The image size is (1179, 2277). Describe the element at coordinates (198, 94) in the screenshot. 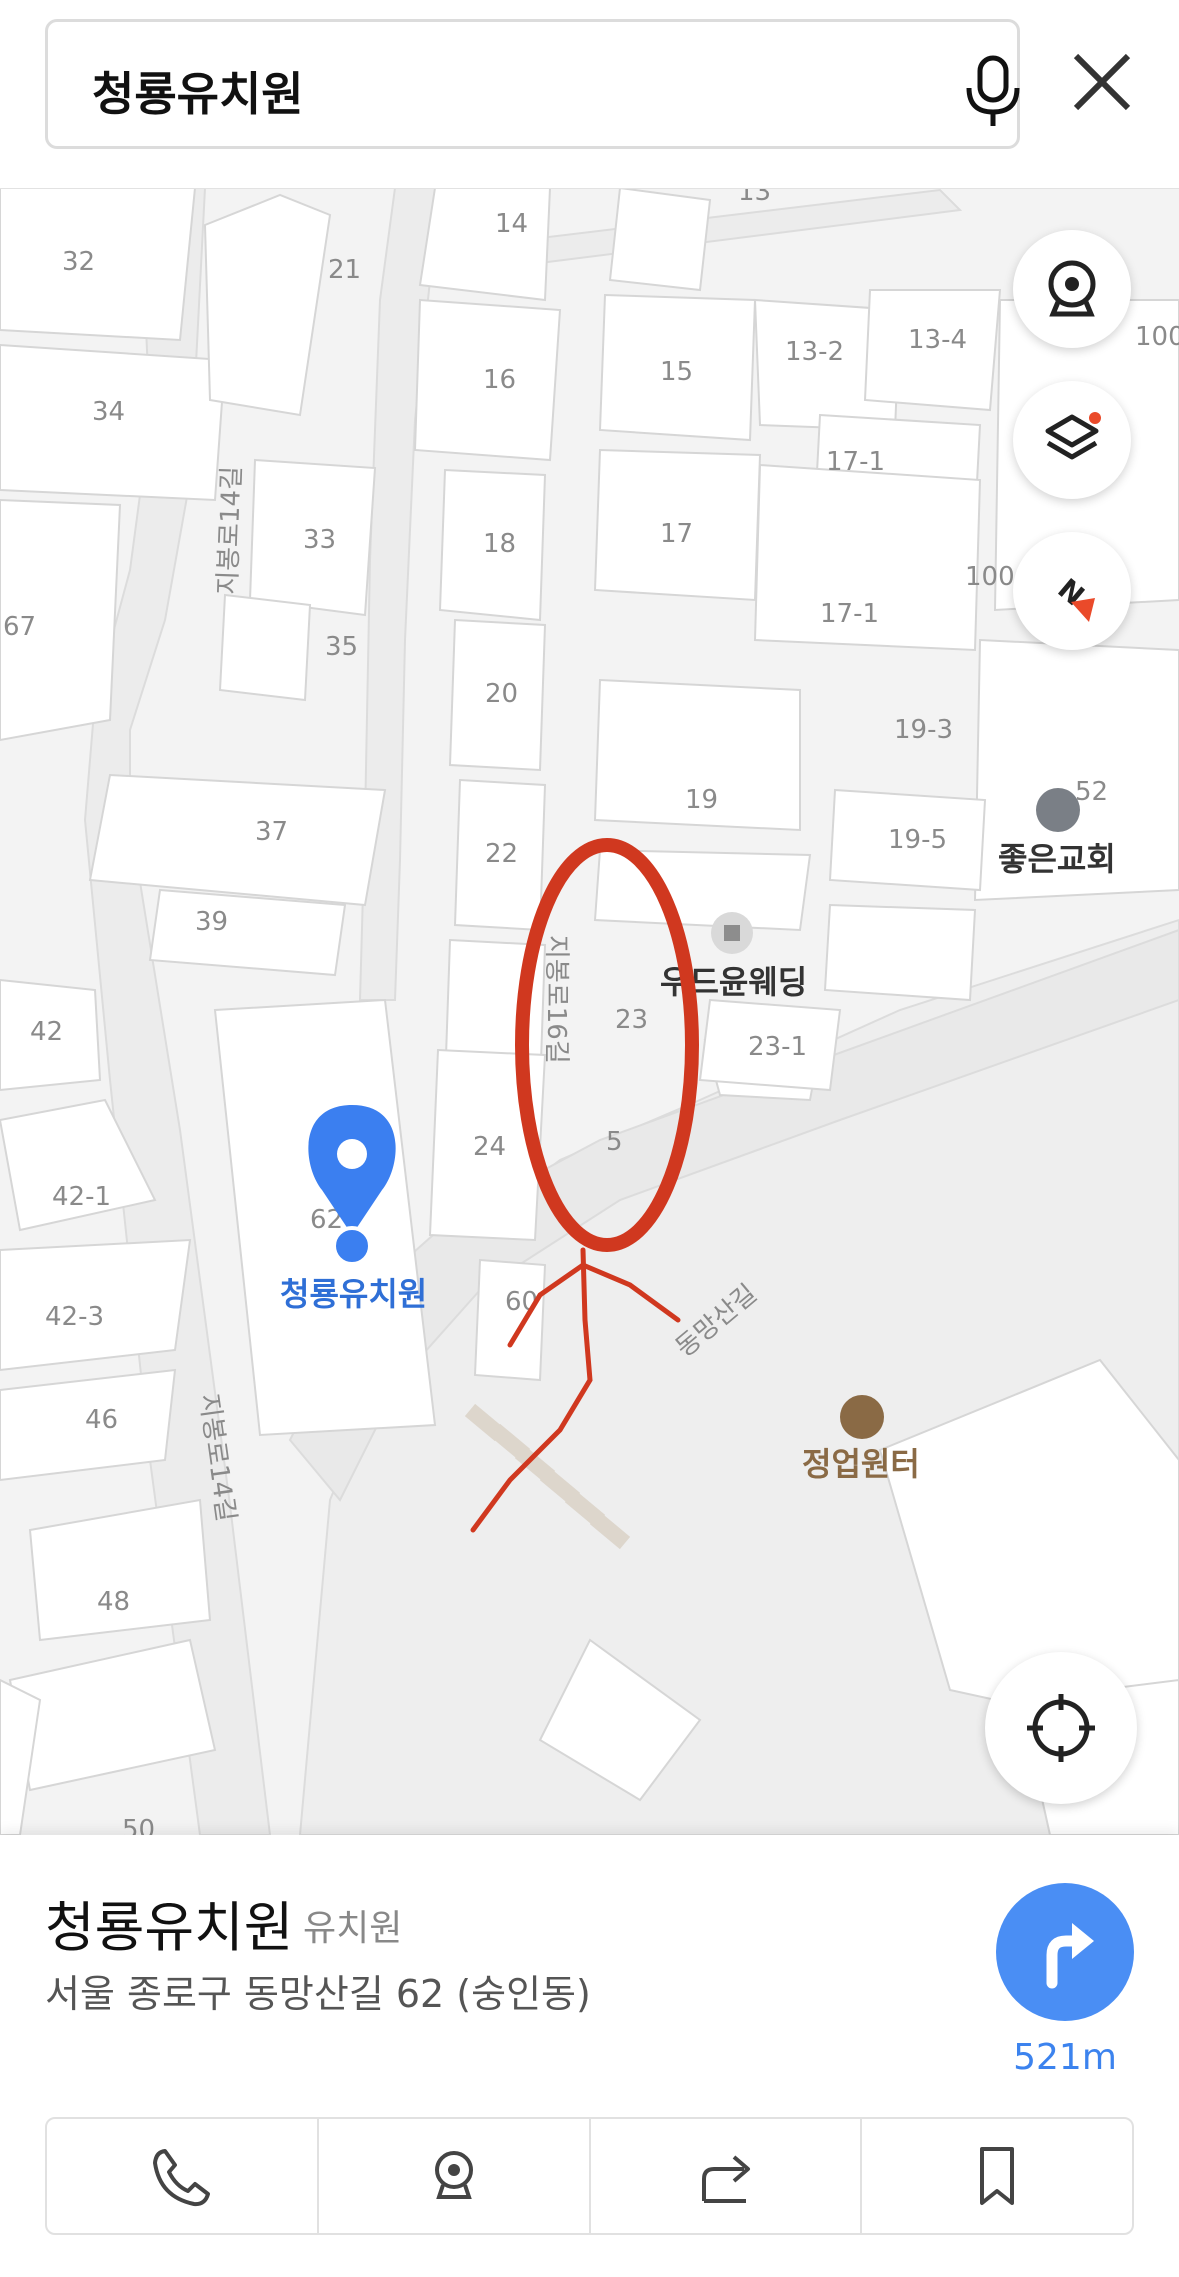

I see `search-query: 청룡유치원` at that location.